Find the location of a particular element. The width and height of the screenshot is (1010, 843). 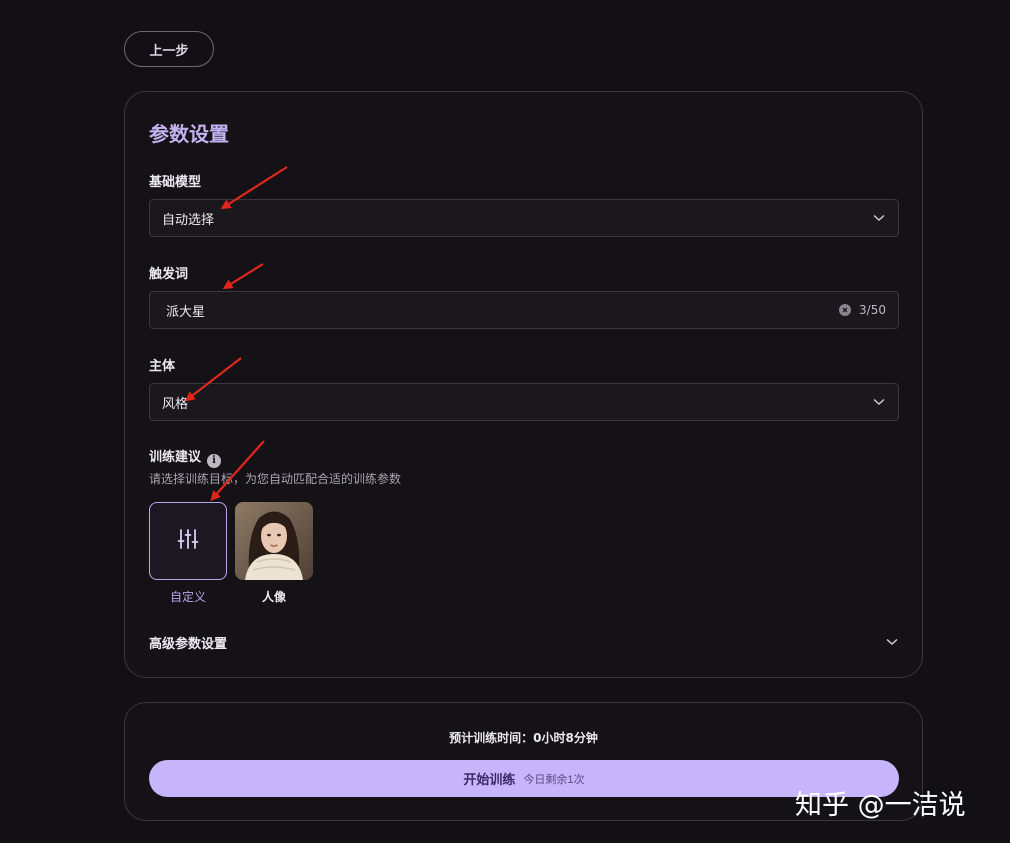

trigger-word-input: 派大星 3/50 is located at coordinates (524, 310).